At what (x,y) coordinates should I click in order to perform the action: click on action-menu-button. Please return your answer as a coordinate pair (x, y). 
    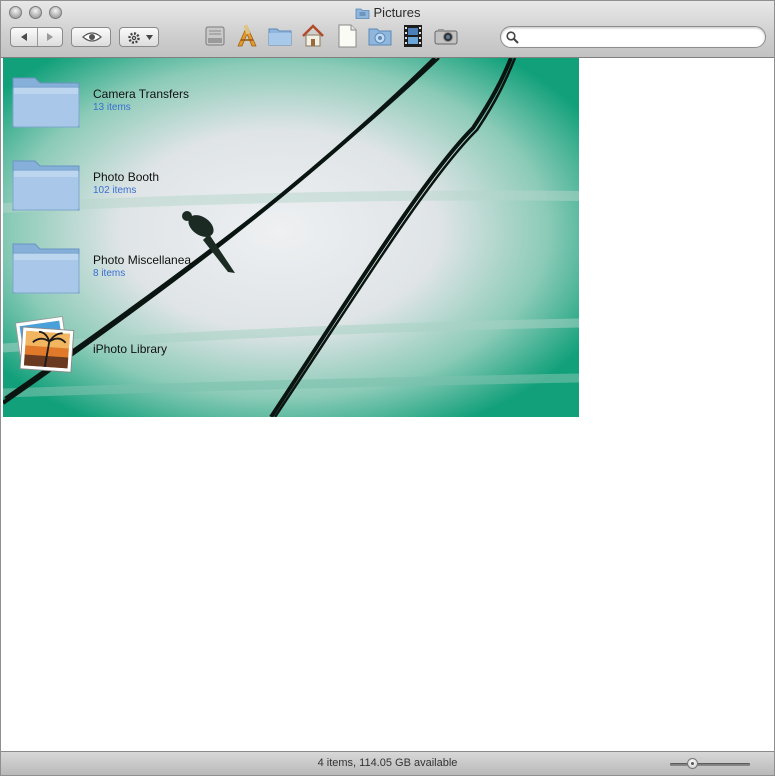
    Looking at the image, I should click on (139, 37).